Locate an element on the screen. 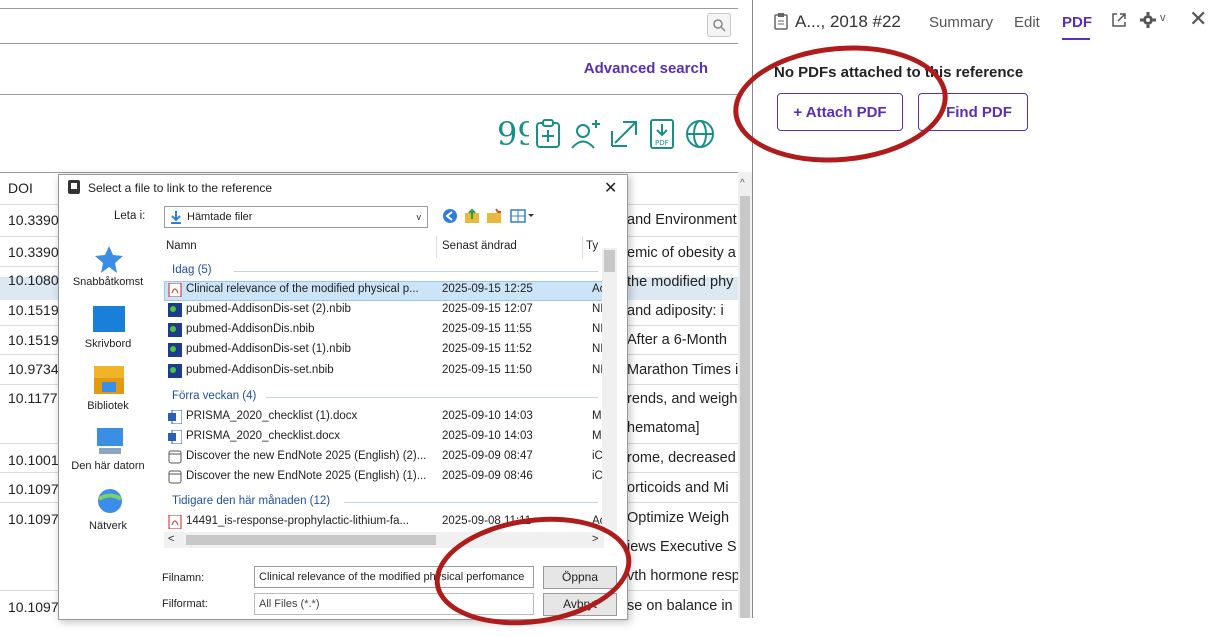 This screenshot has width=1214, height=637. look-in-value: Hämtade filer is located at coordinates (220, 217).